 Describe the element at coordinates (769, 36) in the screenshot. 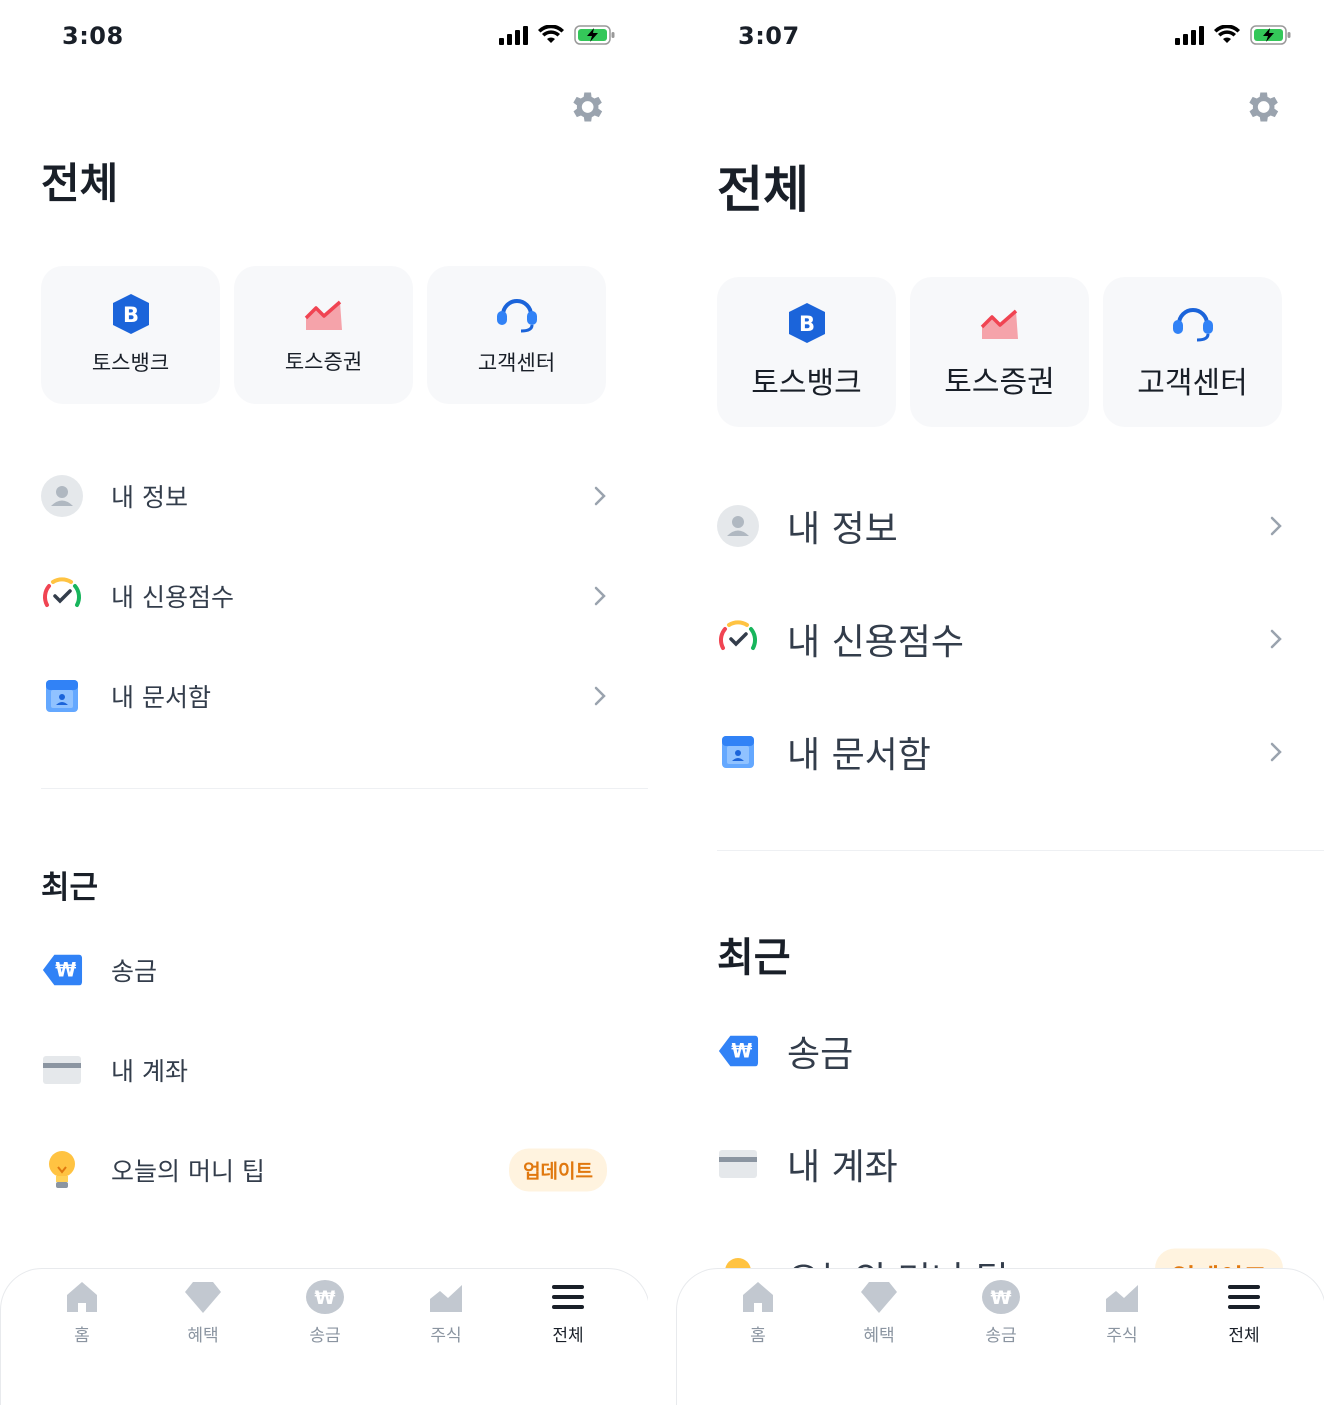

I see `status-time: 3:07` at that location.